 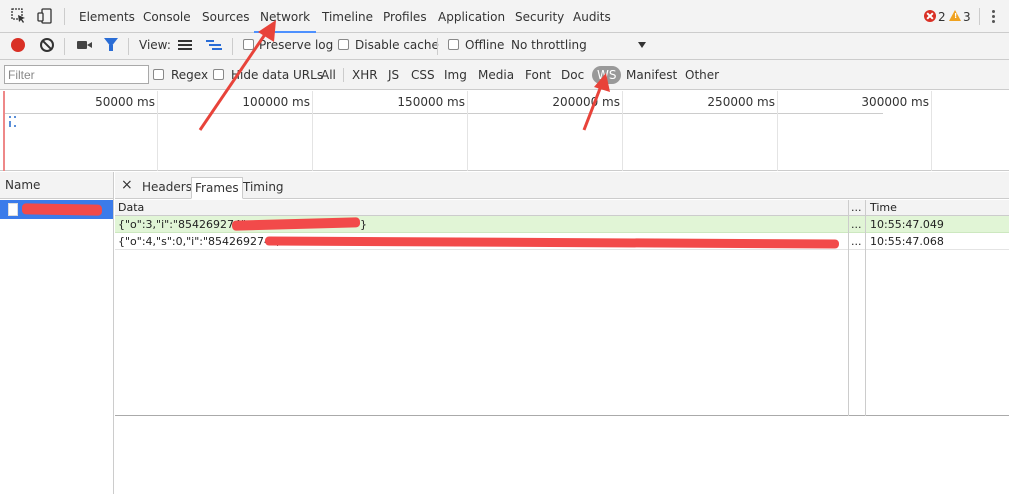 I want to click on preserve-log-checkbox, so click(x=248, y=44).